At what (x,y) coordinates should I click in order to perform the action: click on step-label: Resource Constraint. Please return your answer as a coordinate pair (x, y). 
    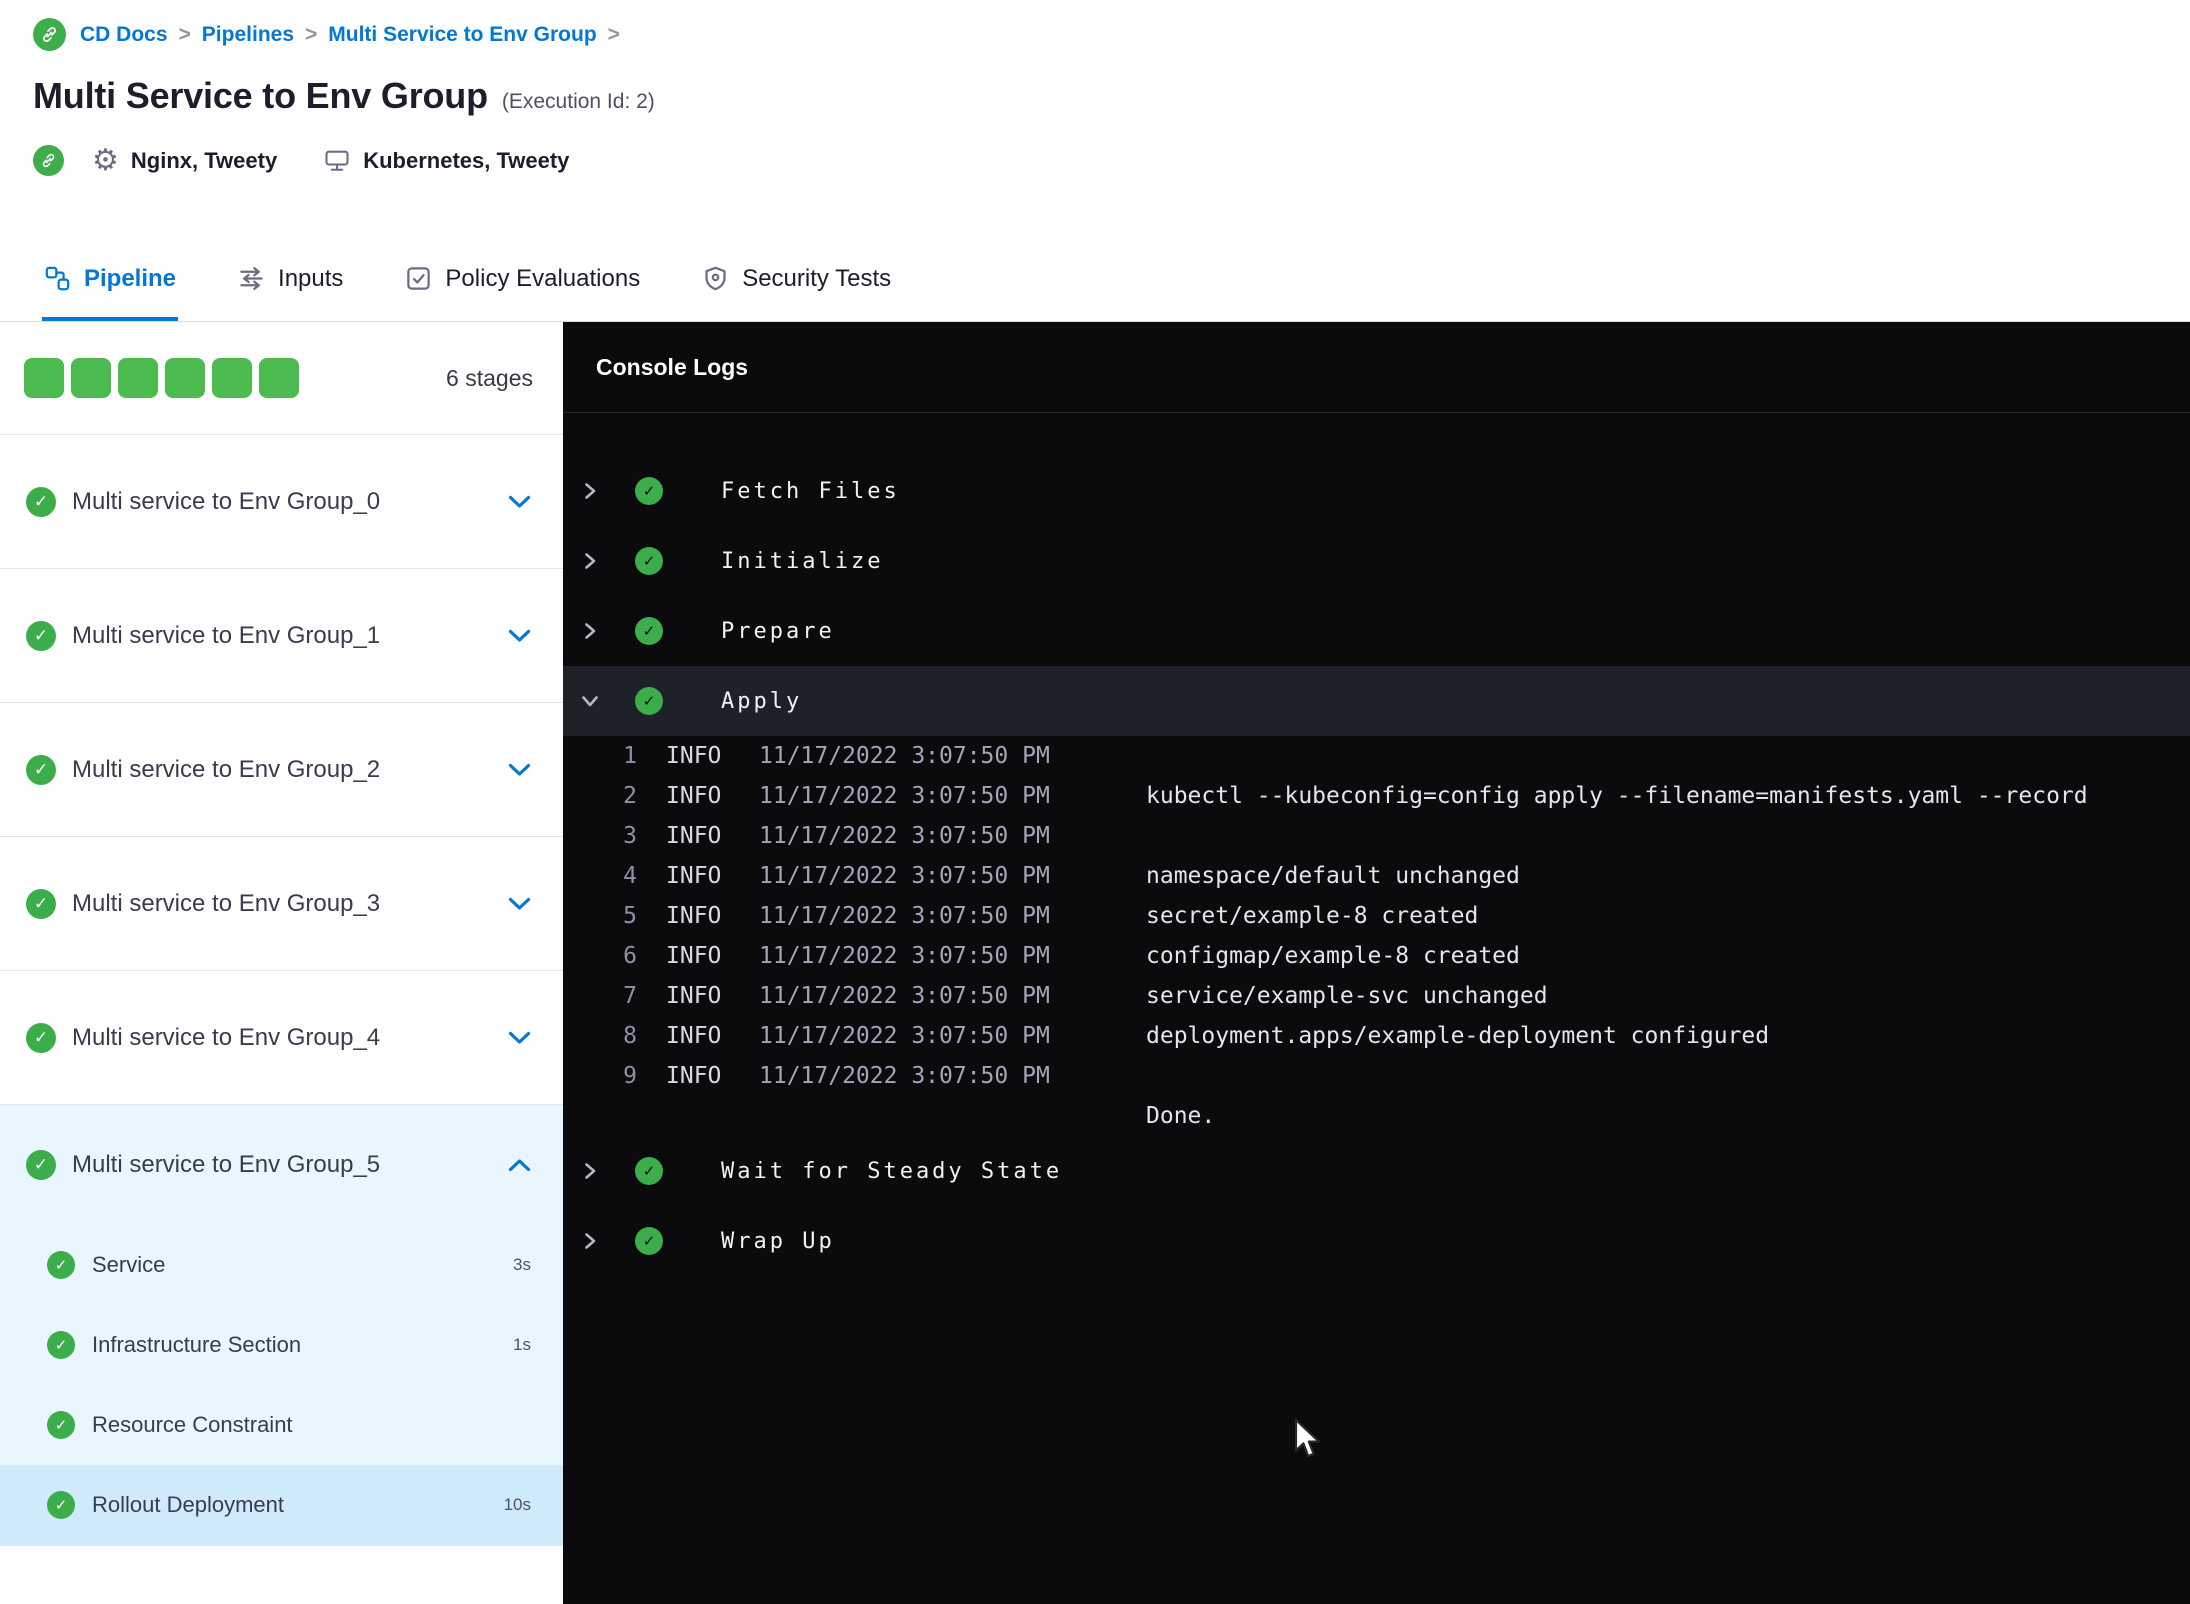
    Looking at the image, I should click on (192, 1424).